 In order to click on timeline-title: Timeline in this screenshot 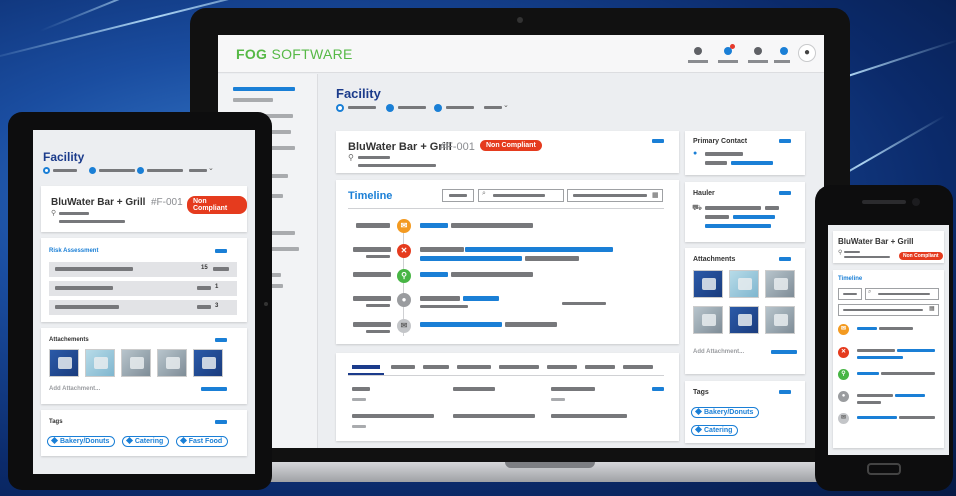, I will do `click(850, 279)`.